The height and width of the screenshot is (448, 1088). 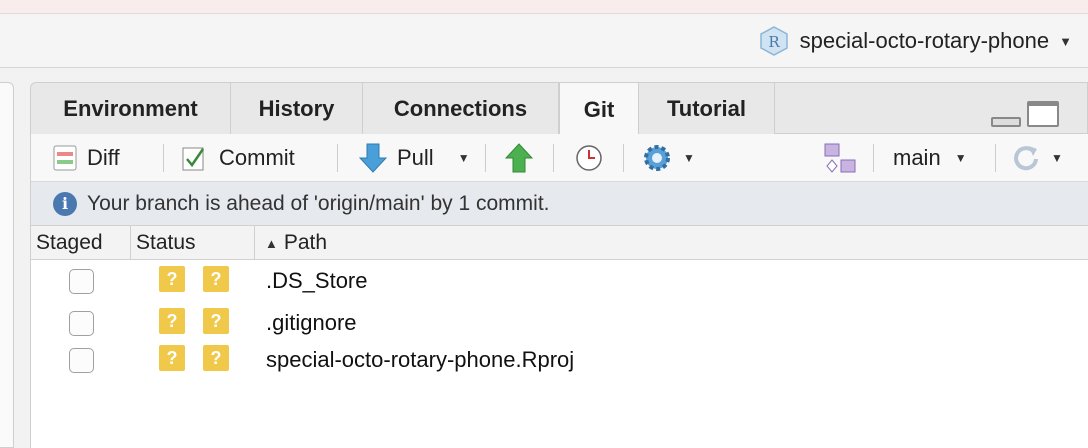 I want to click on commit-icon, so click(x=193, y=159).